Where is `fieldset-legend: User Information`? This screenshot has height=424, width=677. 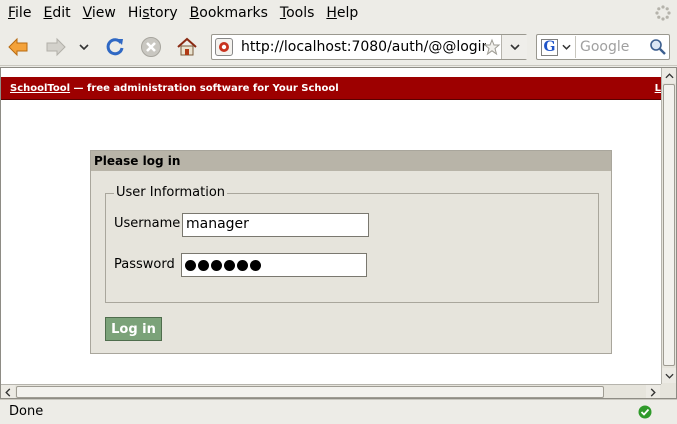
fieldset-legend: User Information is located at coordinates (171, 192).